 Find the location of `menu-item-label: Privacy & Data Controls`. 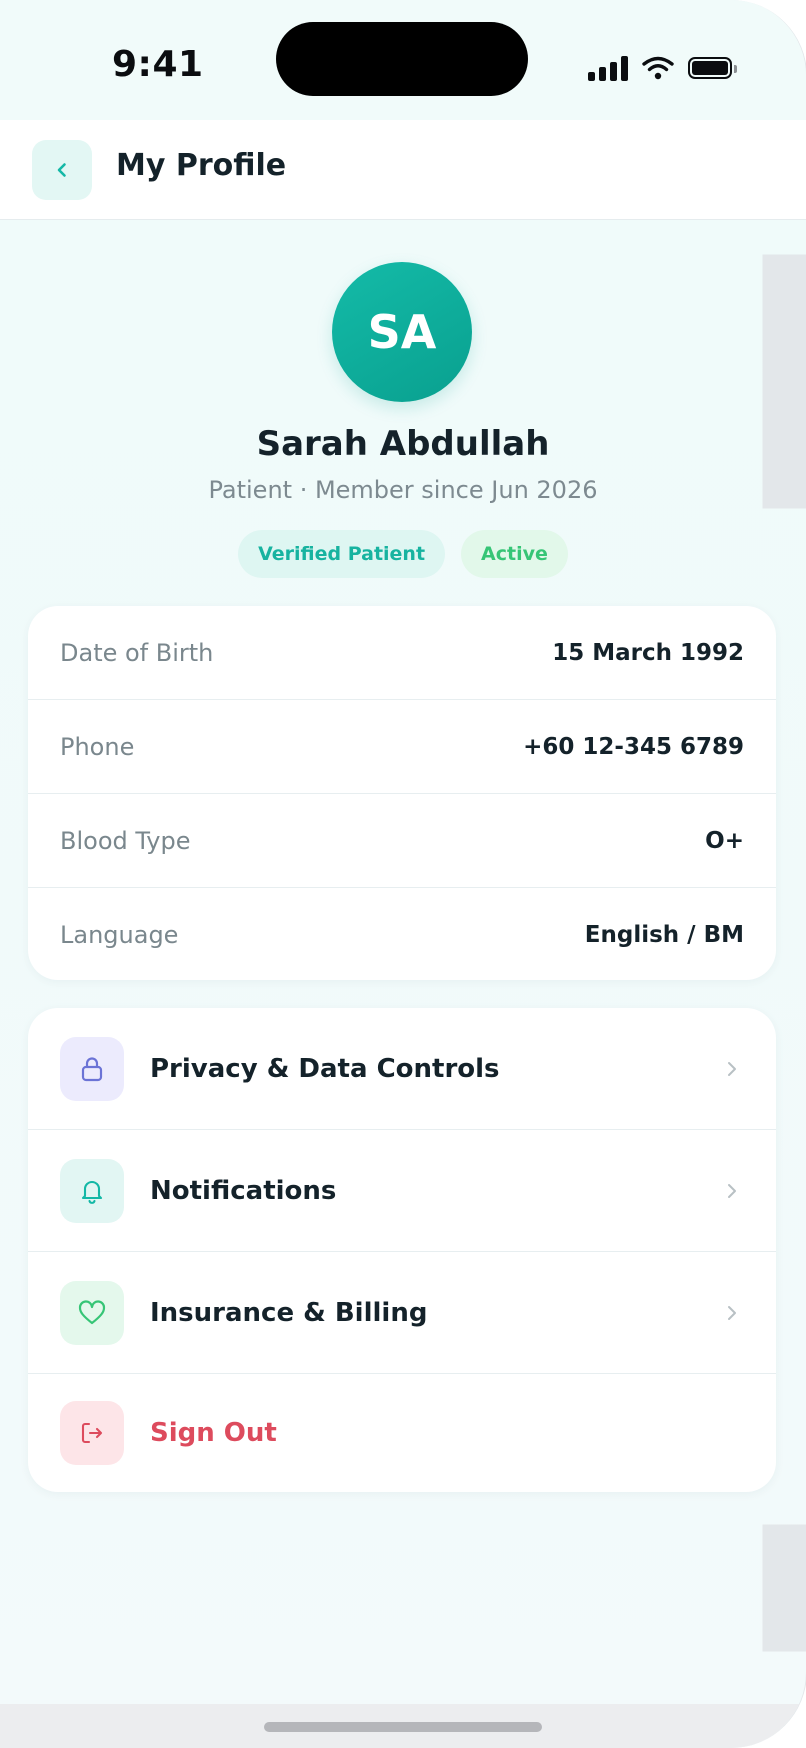

menu-item-label: Privacy & Data Controls is located at coordinates (325, 1068).